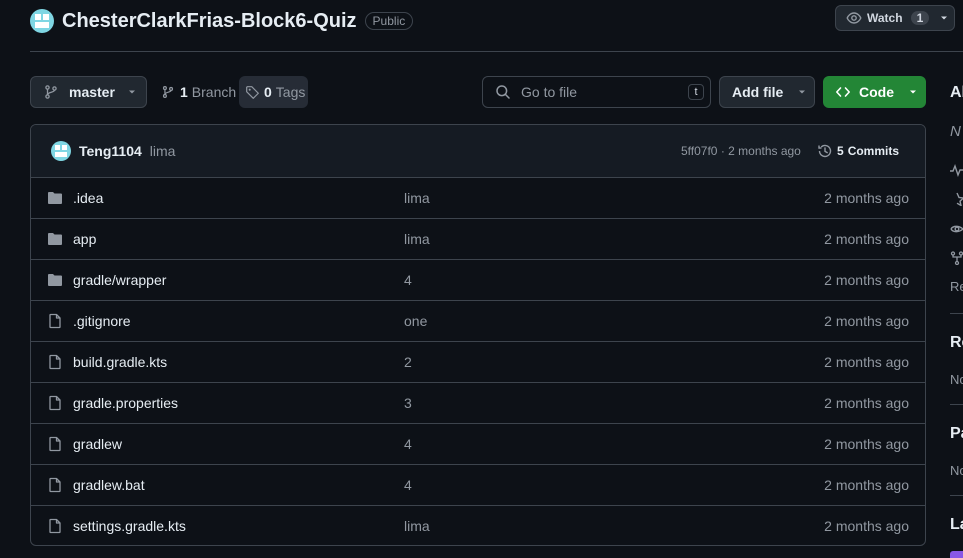  What do you see at coordinates (496, 51) in the screenshot?
I see `header-divider` at bounding box center [496, 51].